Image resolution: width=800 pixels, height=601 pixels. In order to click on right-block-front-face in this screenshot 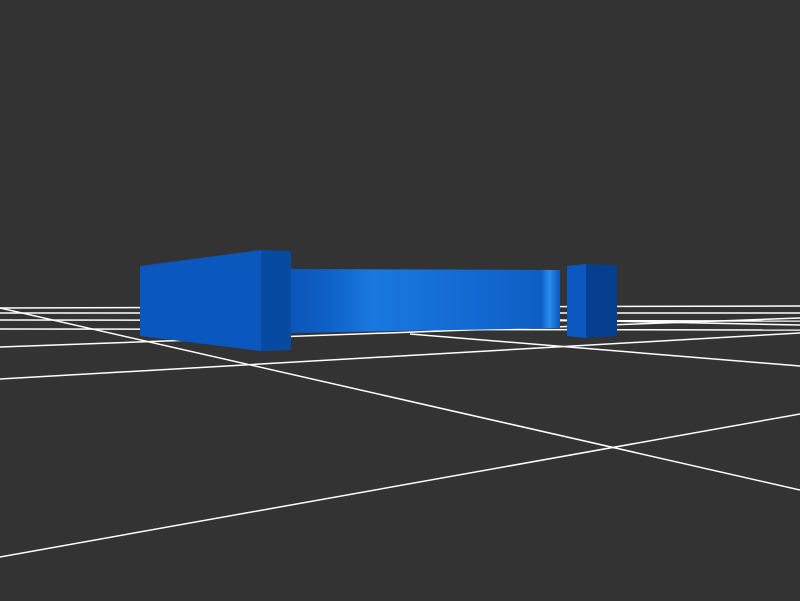, I will do `click(576, 301)`.